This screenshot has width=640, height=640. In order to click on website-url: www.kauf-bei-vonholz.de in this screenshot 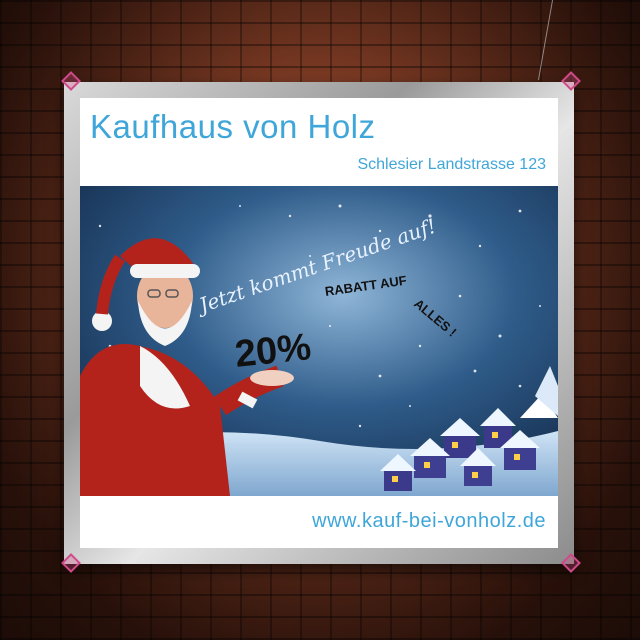, I will do `click(429, 521)`.